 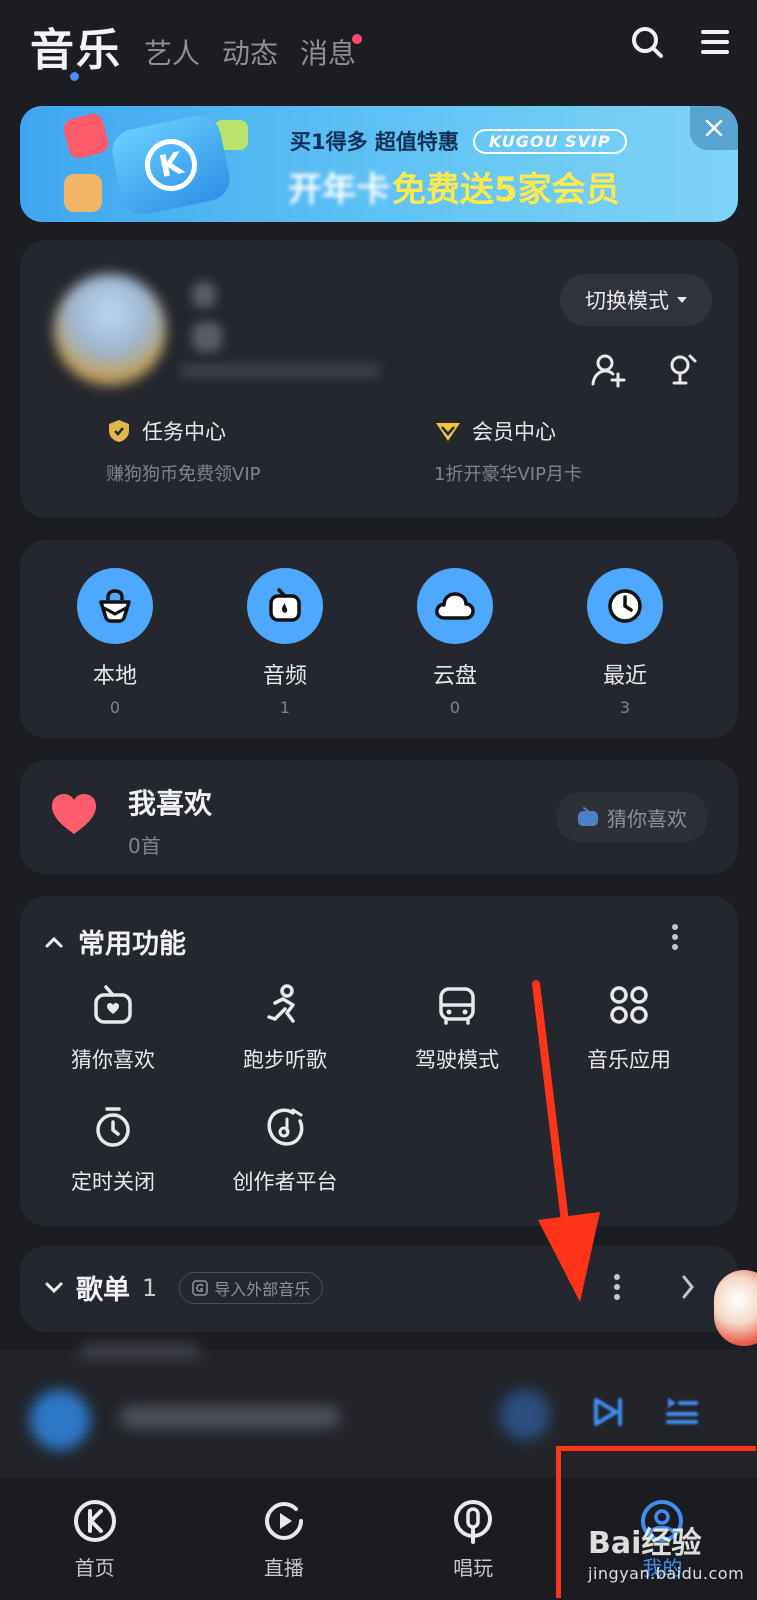 What do you see at coordinates (454, 676) in the screenshot?
I see `quick-cloud-label: 云盘` at bounding box center [454, 676].